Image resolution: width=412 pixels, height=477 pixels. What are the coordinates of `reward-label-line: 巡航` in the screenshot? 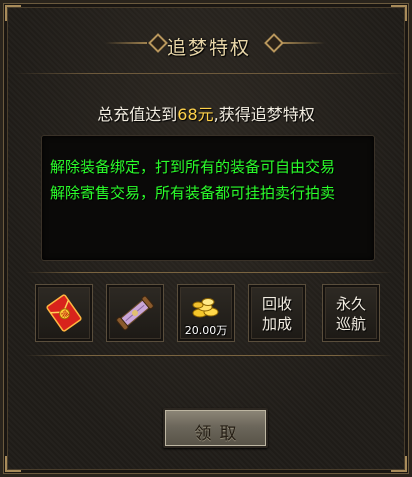 It's located at (350, 324).